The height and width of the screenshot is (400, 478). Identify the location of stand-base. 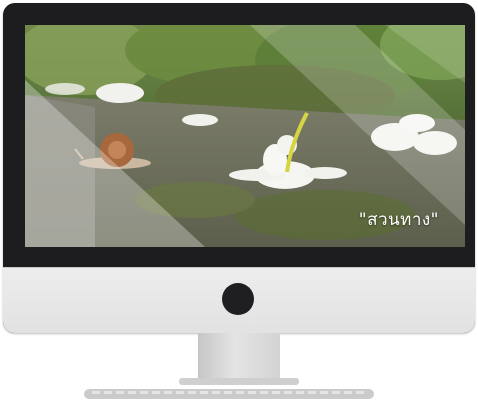
(239, 381).